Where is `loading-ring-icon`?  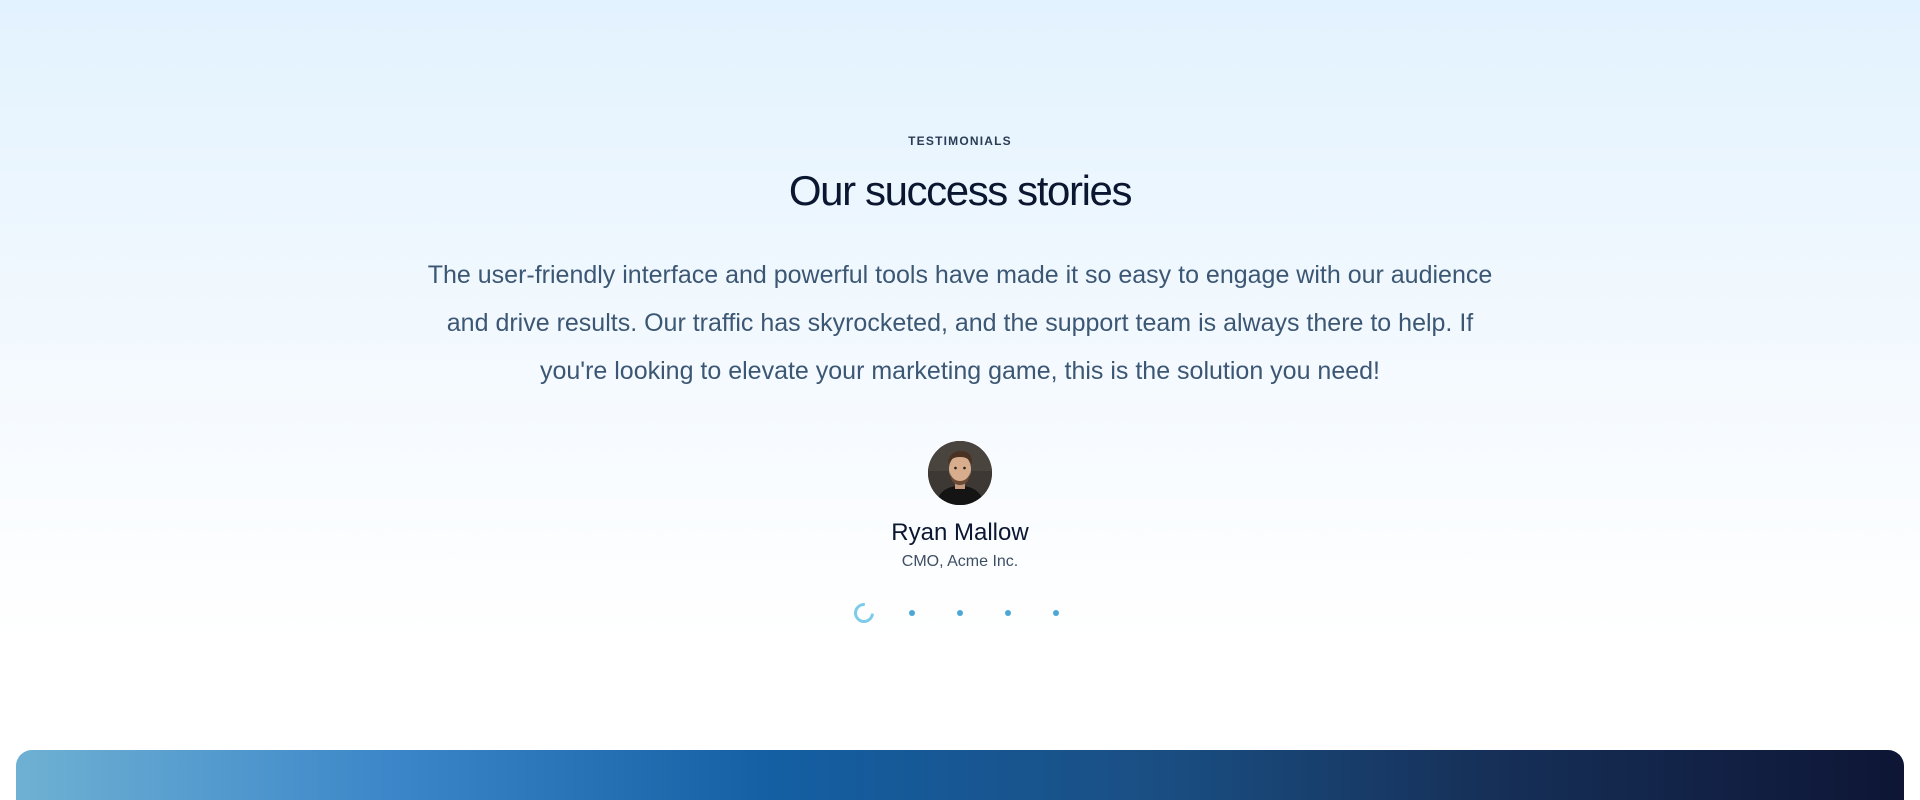 loading-ring-icon is located at coordinates (864, 613).